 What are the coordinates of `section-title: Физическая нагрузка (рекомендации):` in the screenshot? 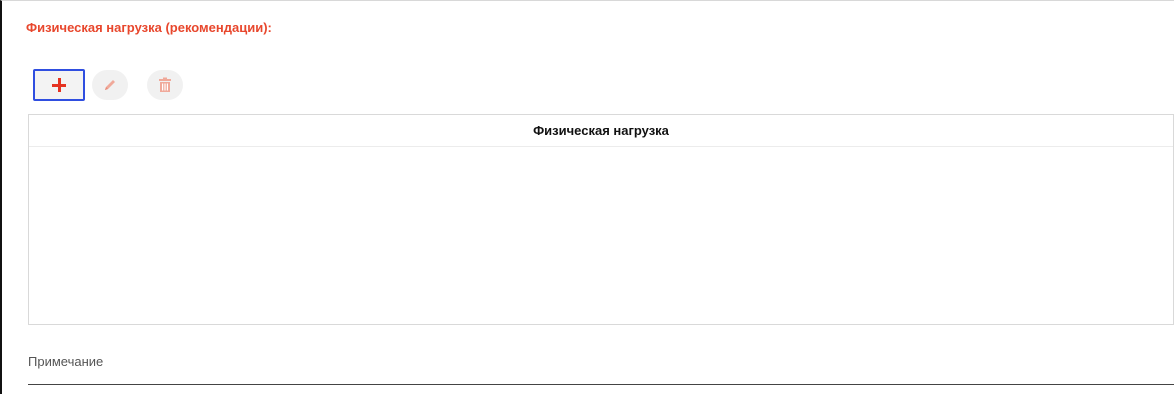 It's located at (149, 27).